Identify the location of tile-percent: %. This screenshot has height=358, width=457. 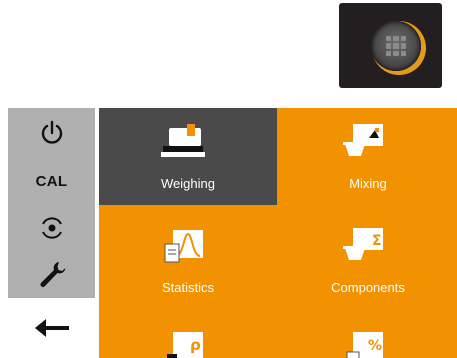
(368, 337).